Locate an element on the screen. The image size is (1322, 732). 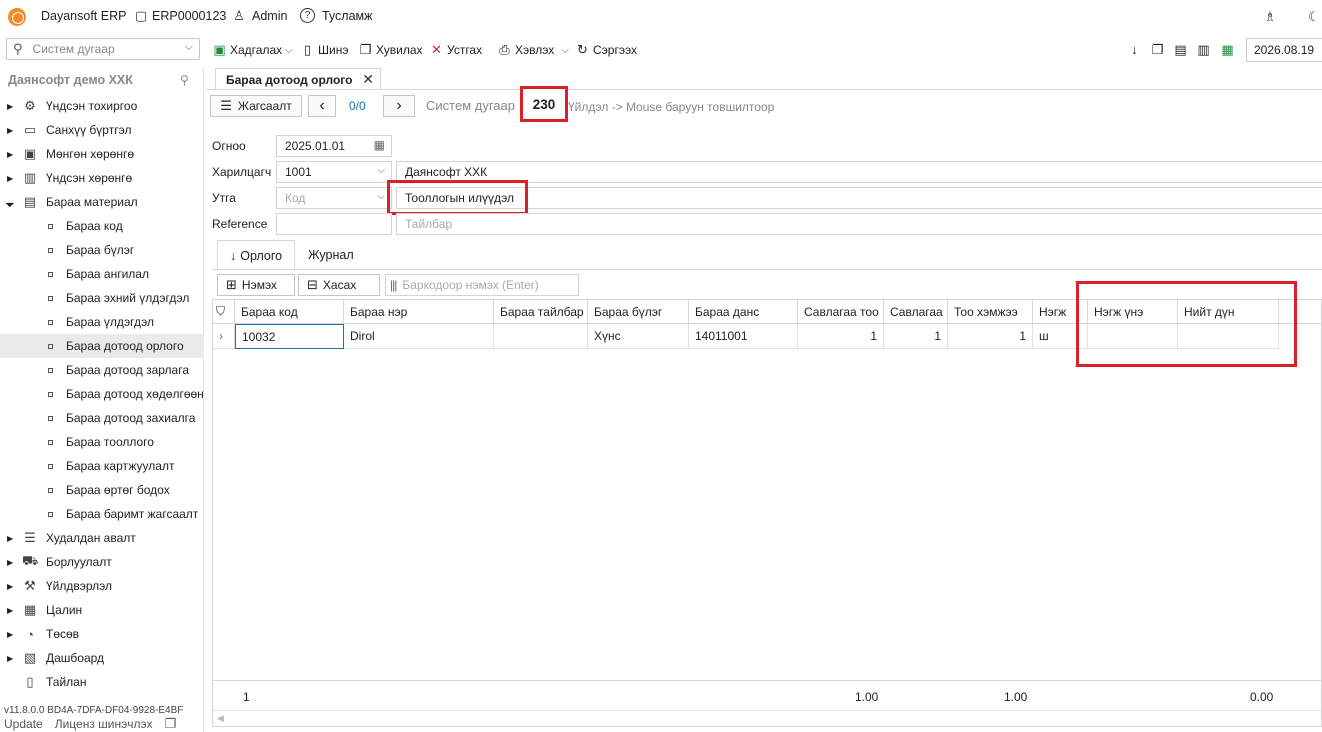
column-header: Бараа тайлбар is located at coordinates (541, 312).